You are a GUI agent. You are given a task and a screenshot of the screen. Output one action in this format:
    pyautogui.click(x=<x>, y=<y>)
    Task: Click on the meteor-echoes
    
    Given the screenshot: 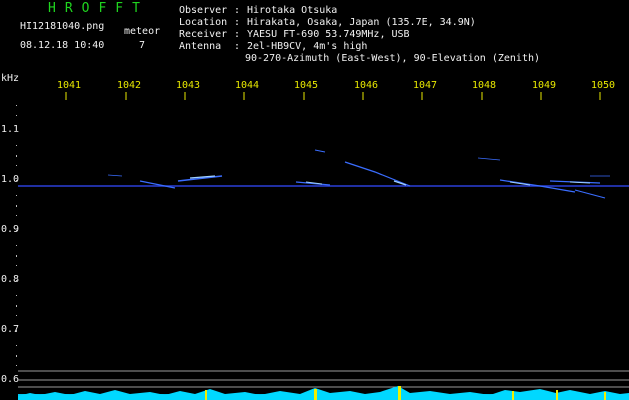 What is the action you would take?
    pyautogui.click(x=358, y=174)
    